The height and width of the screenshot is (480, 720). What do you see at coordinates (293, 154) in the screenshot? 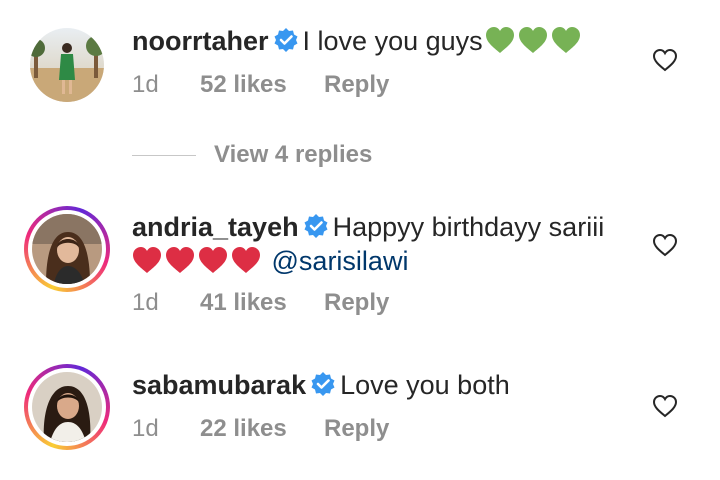
I see `view-replies-label: View 4 replies` at bounding box center [293, 154].